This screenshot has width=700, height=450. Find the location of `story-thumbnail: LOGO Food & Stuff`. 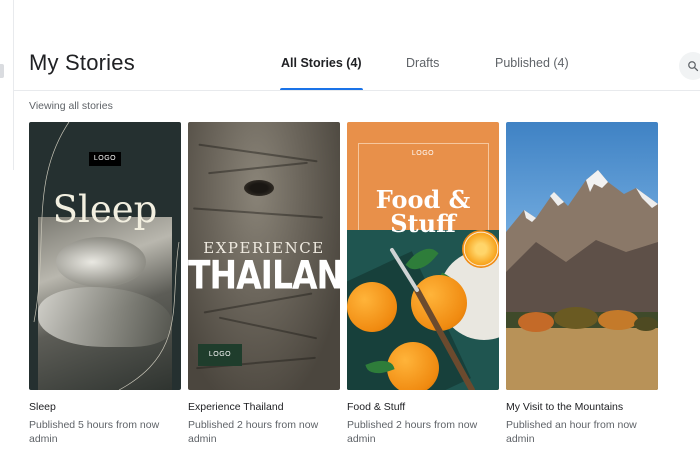

story-thumbnail: LOGO Food & Stuff is located at coordinates (423, 256).